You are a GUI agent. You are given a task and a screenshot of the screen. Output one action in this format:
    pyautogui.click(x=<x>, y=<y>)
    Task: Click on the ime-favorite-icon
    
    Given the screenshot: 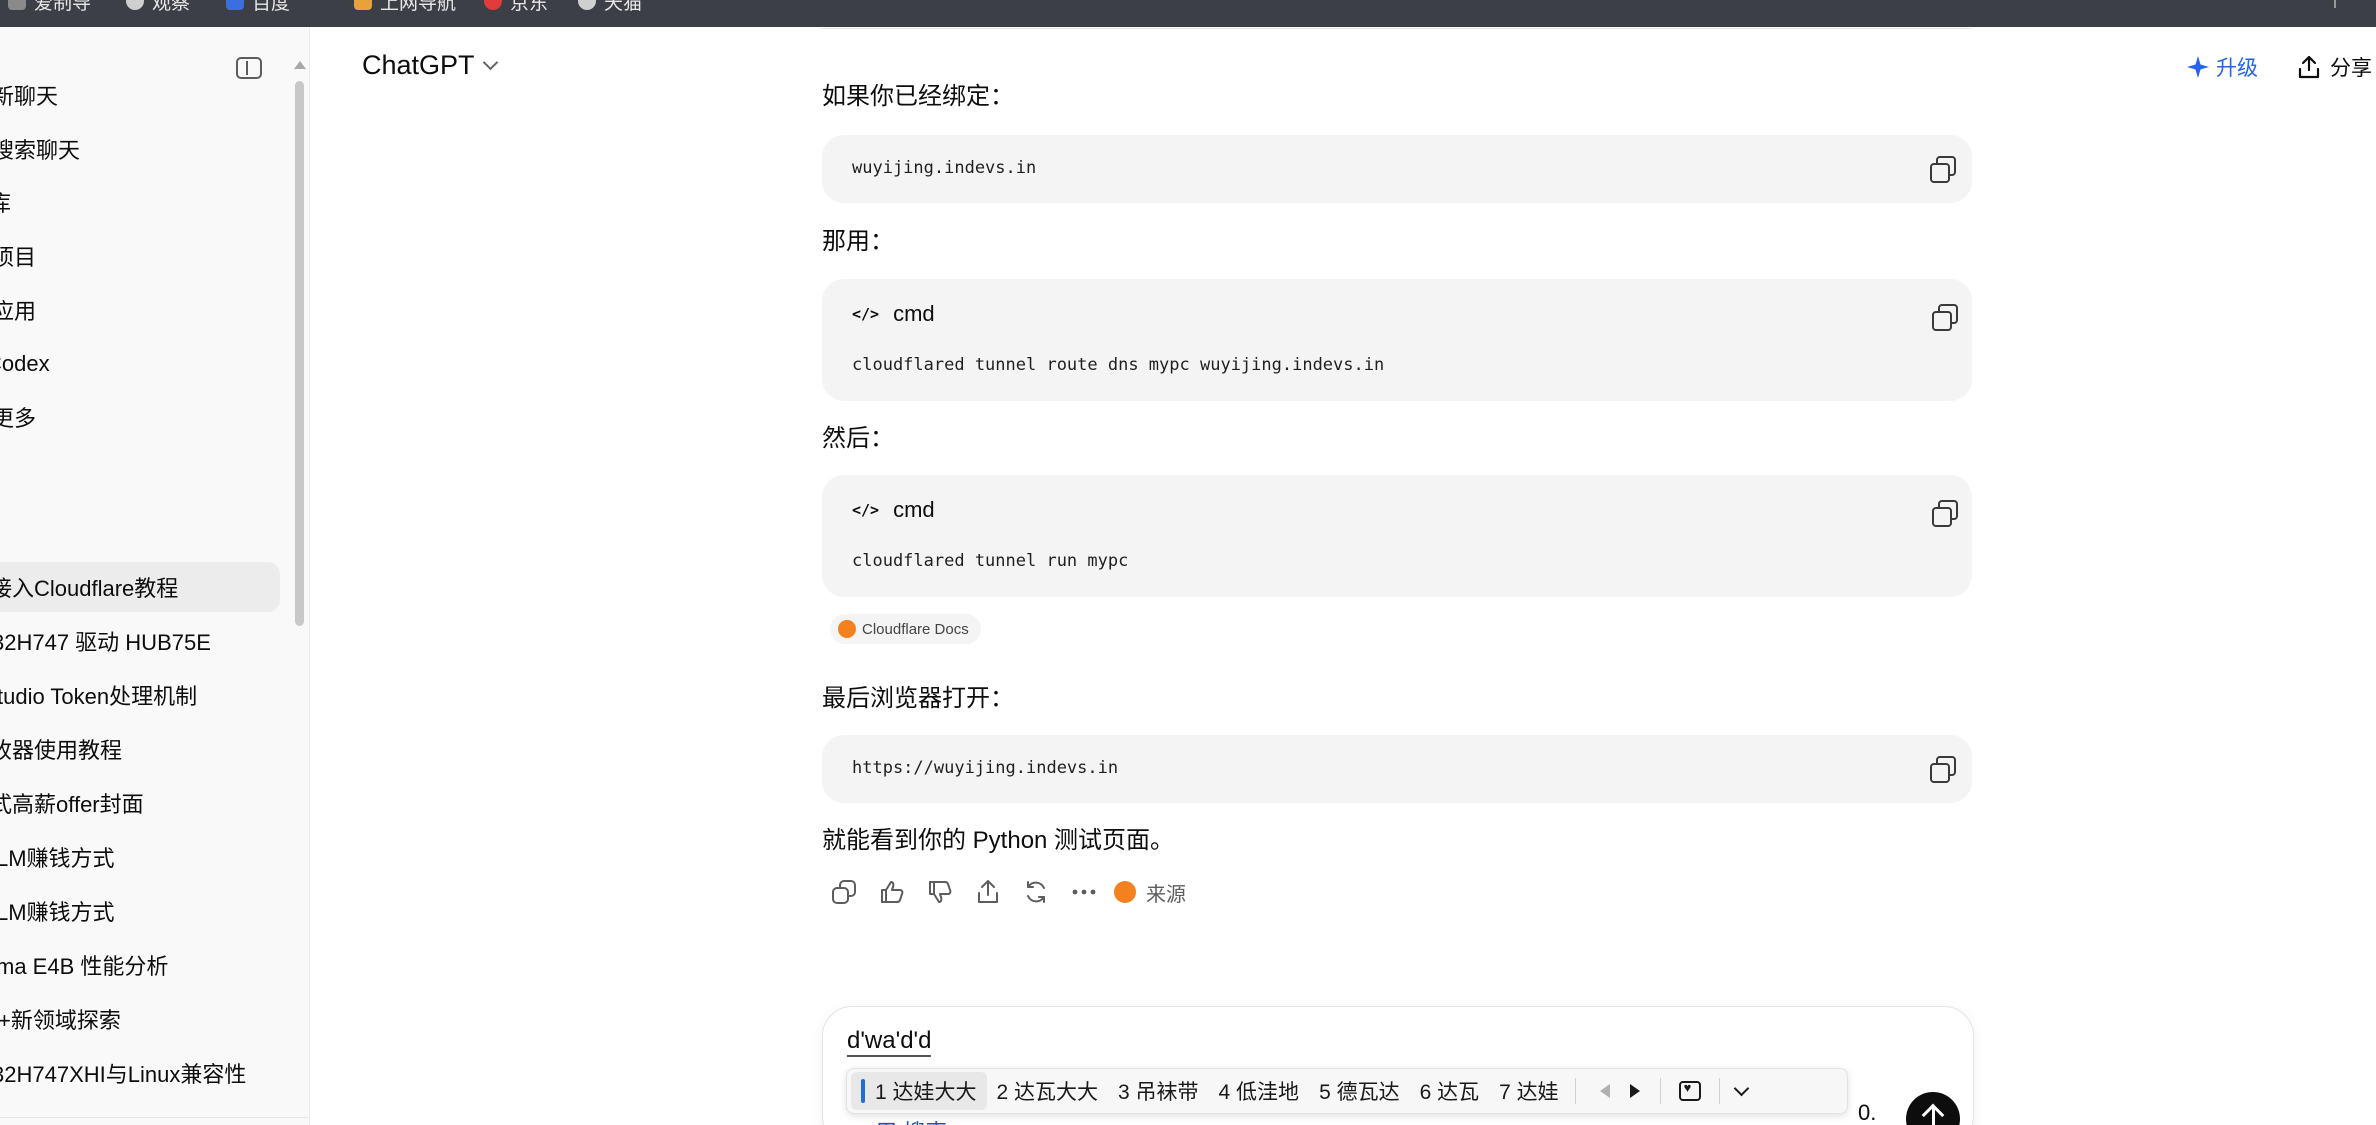 What is the action you would take?
    pyautogui.click(x=1689, y=1090)
    